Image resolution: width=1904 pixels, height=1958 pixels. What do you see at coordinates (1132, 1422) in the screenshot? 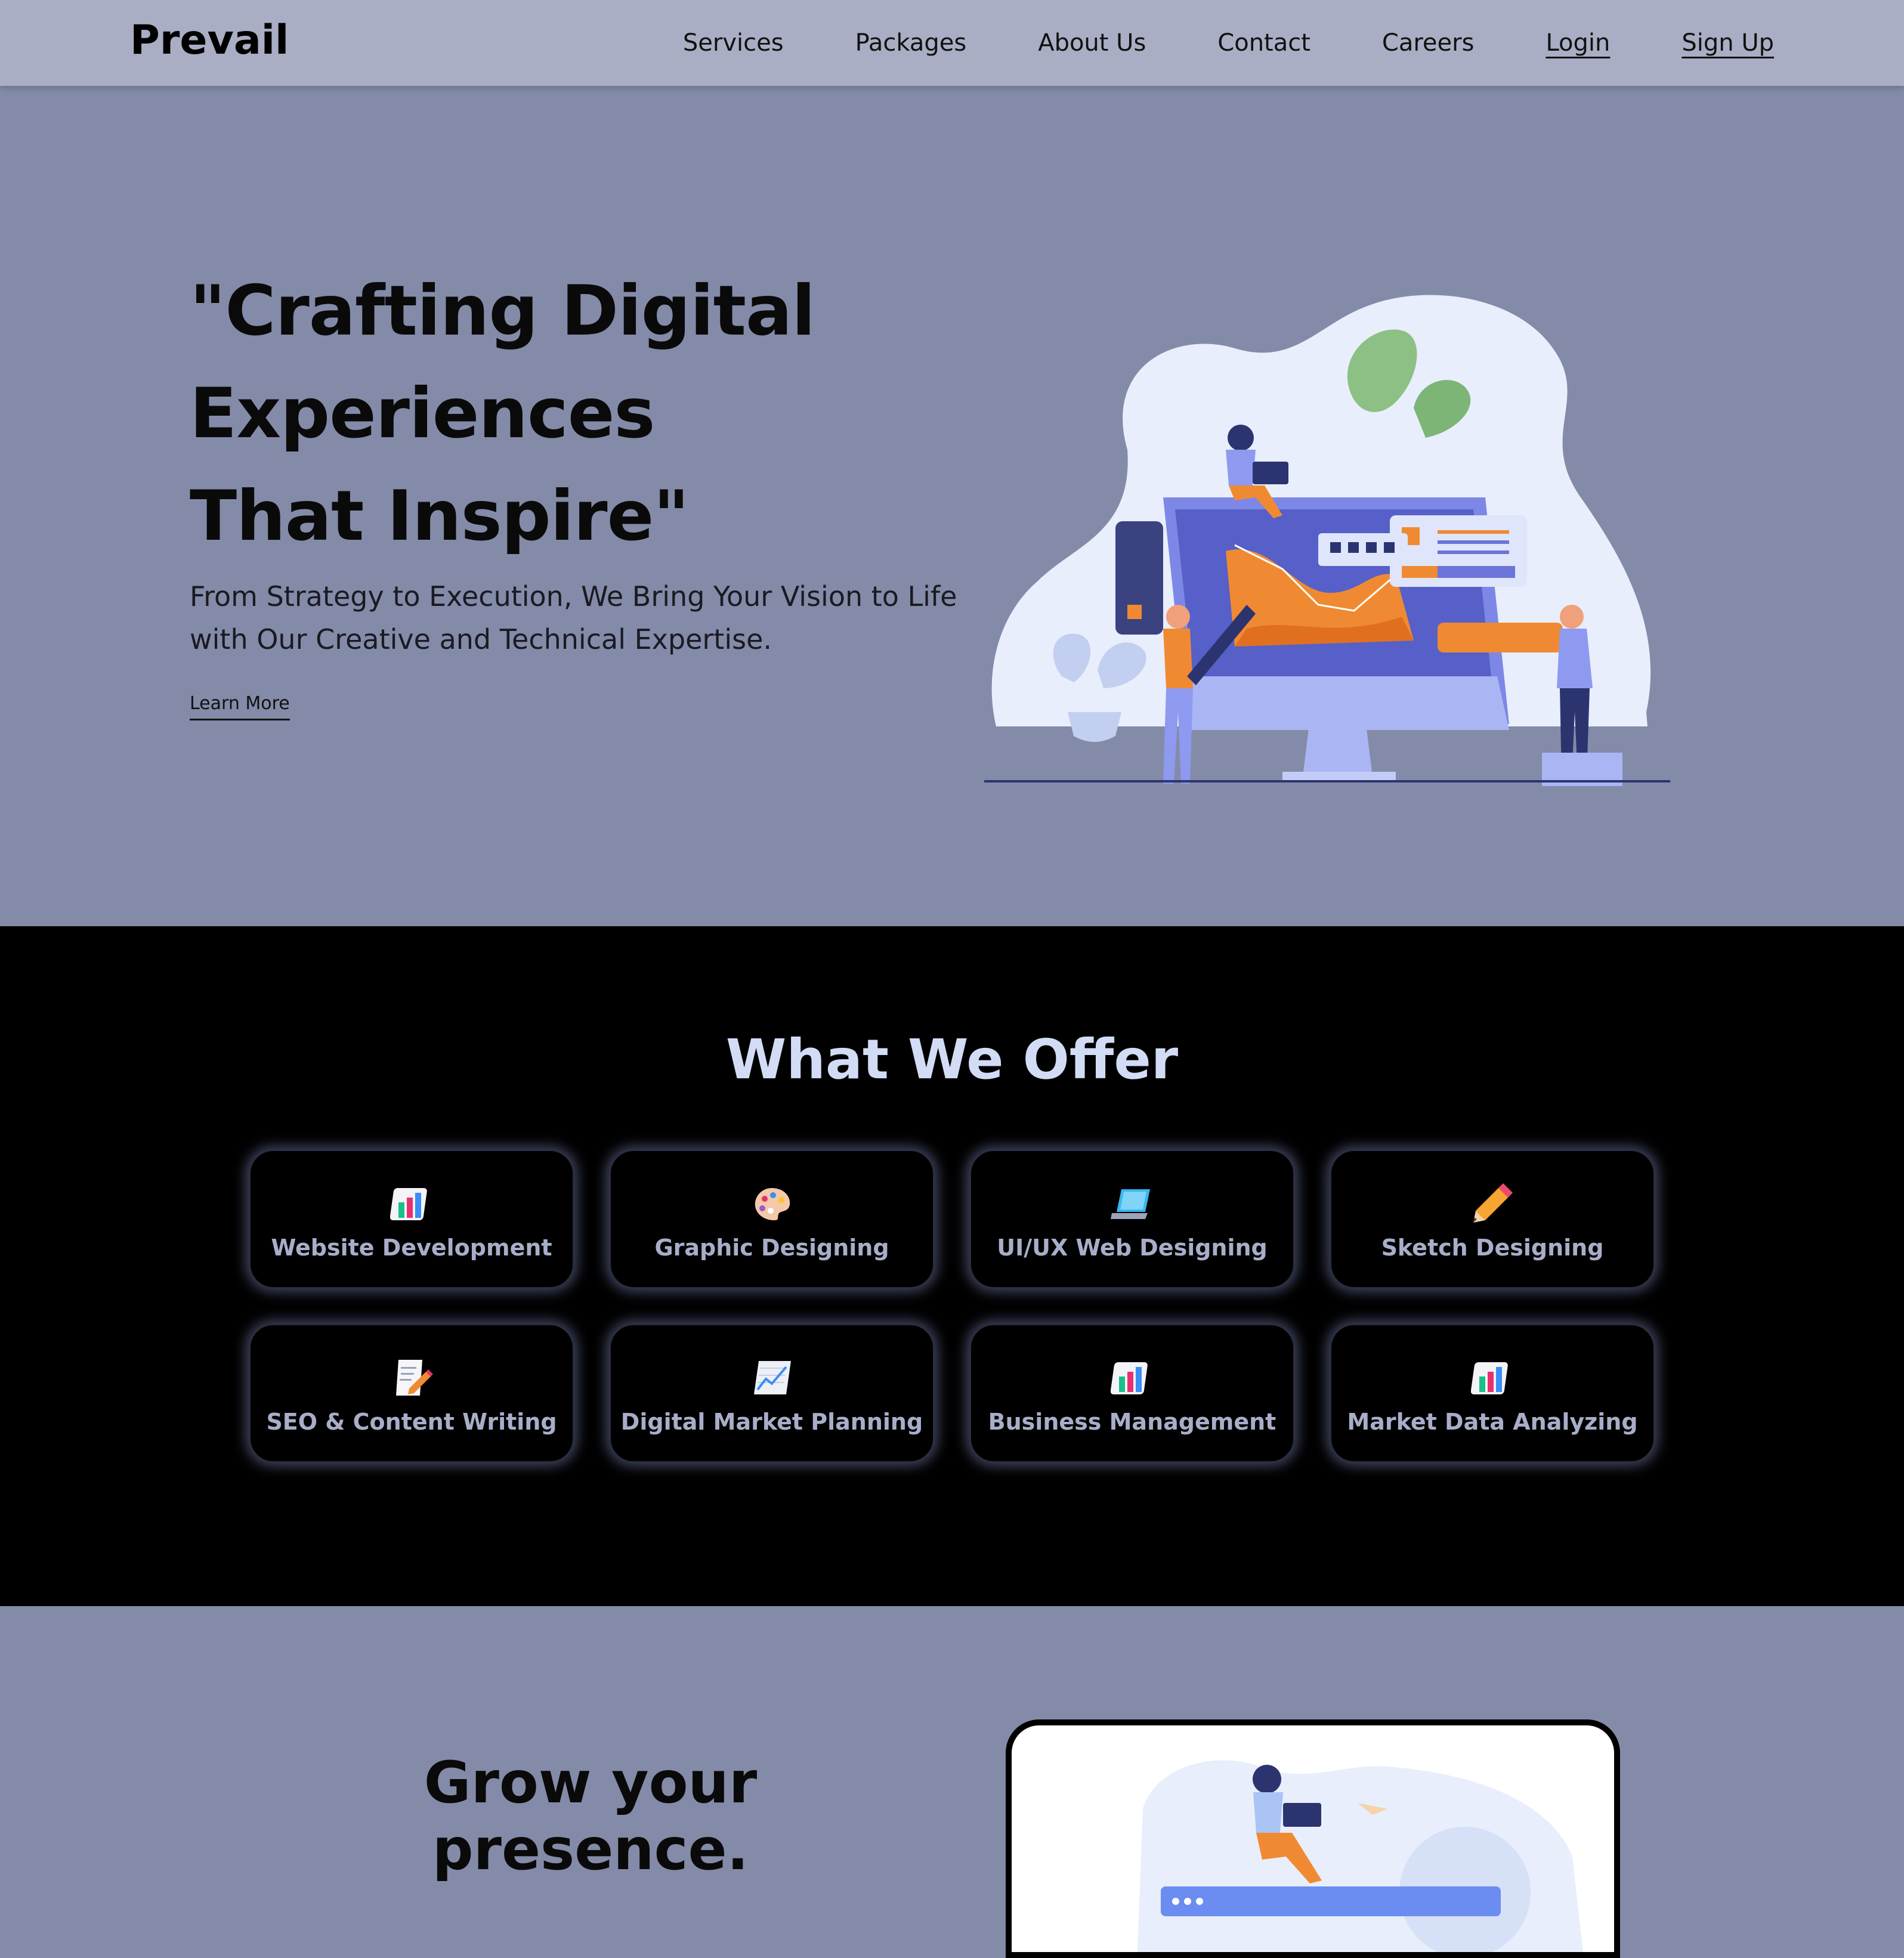
I see `service-card-label: Business Management` at bounding box center [1132, 1422].